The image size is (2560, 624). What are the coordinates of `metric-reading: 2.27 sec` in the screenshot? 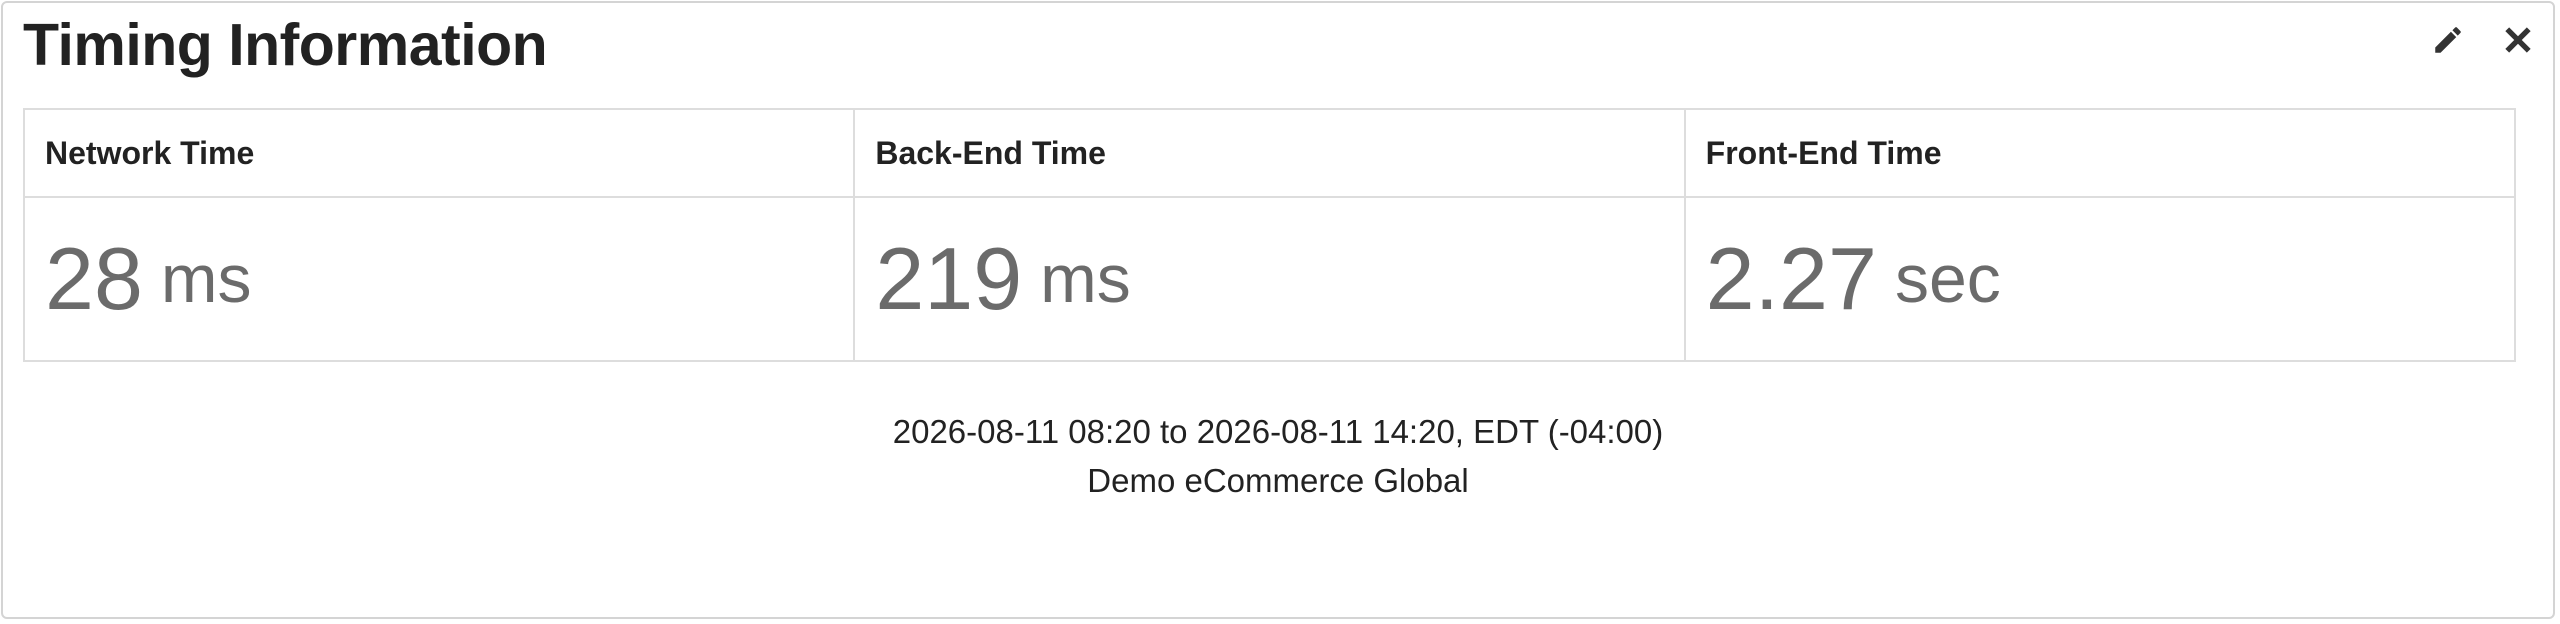 It's located at (2100, 279).